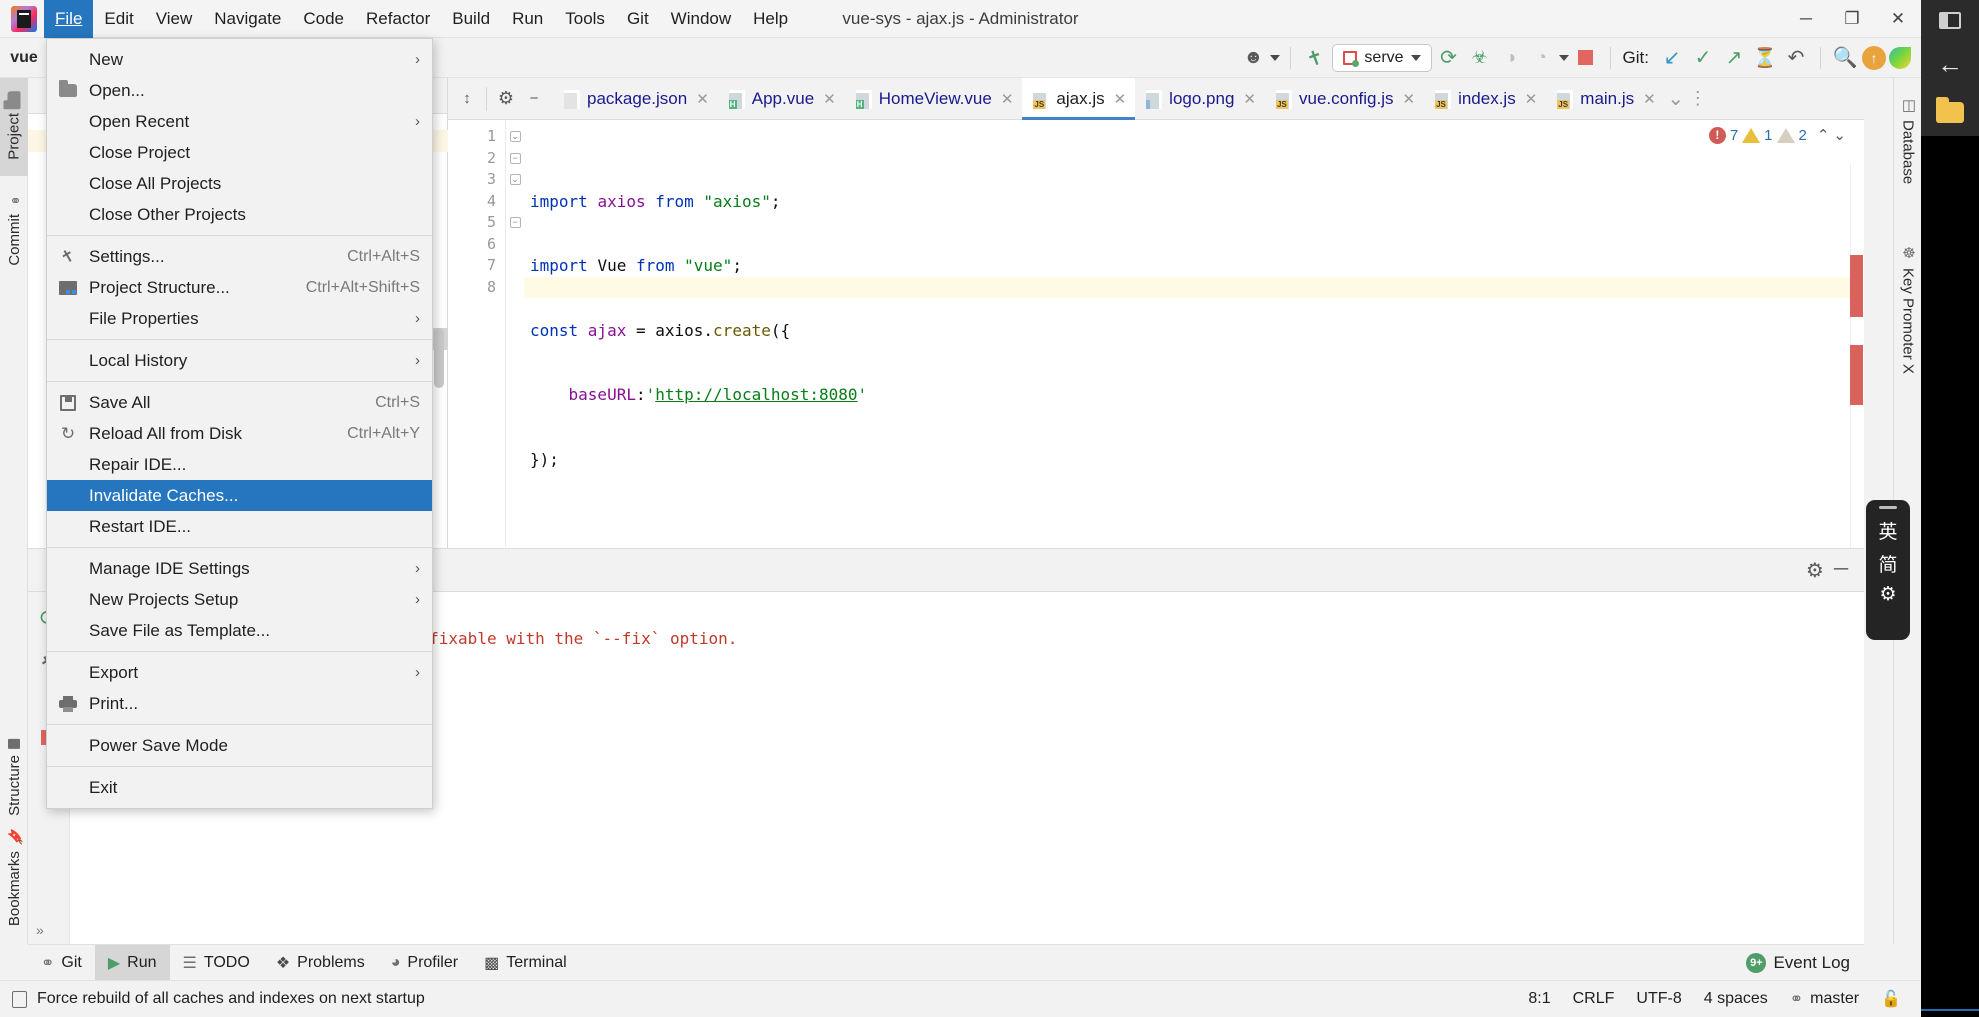 The width and height of the screenshot is (1979, 1017). Describe the element at coordinates (1823, 135) in the screenshot. I see `inspection-collapse-icon: ⌃` at that location.